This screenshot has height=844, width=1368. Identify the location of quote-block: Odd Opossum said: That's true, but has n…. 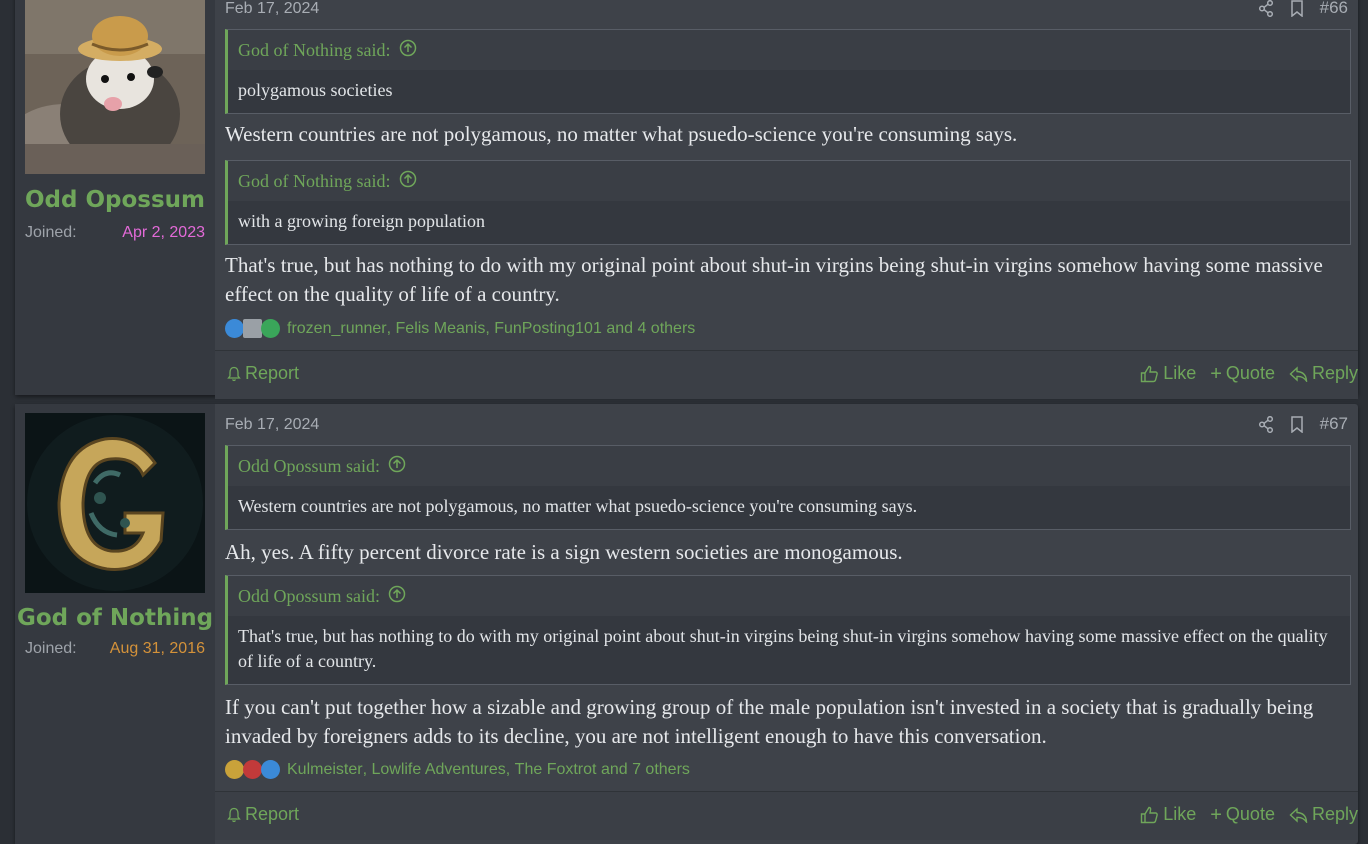
(788, 630).